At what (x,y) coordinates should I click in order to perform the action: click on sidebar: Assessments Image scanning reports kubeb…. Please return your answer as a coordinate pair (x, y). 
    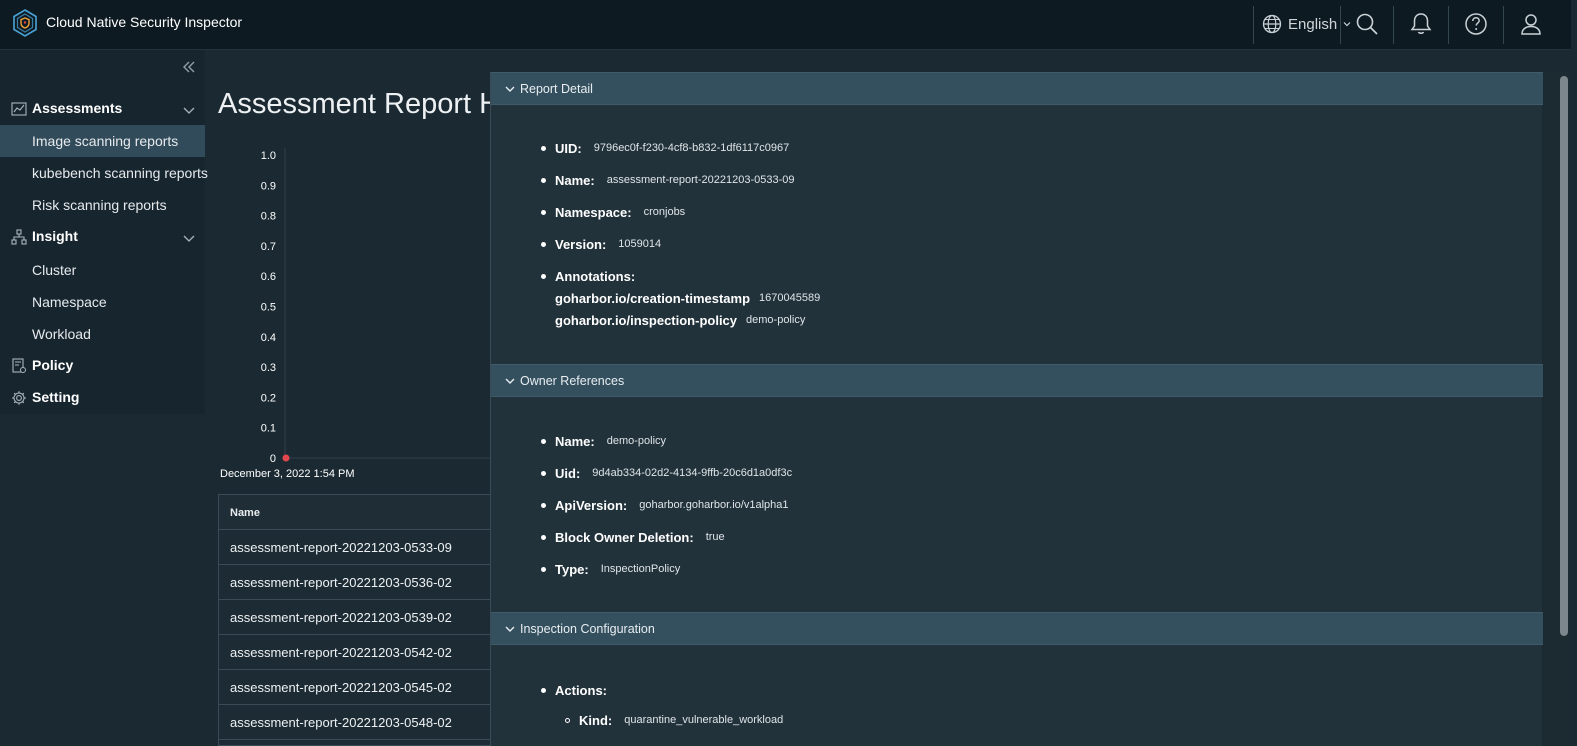
    Looking at the image, I should click on (104, 232).